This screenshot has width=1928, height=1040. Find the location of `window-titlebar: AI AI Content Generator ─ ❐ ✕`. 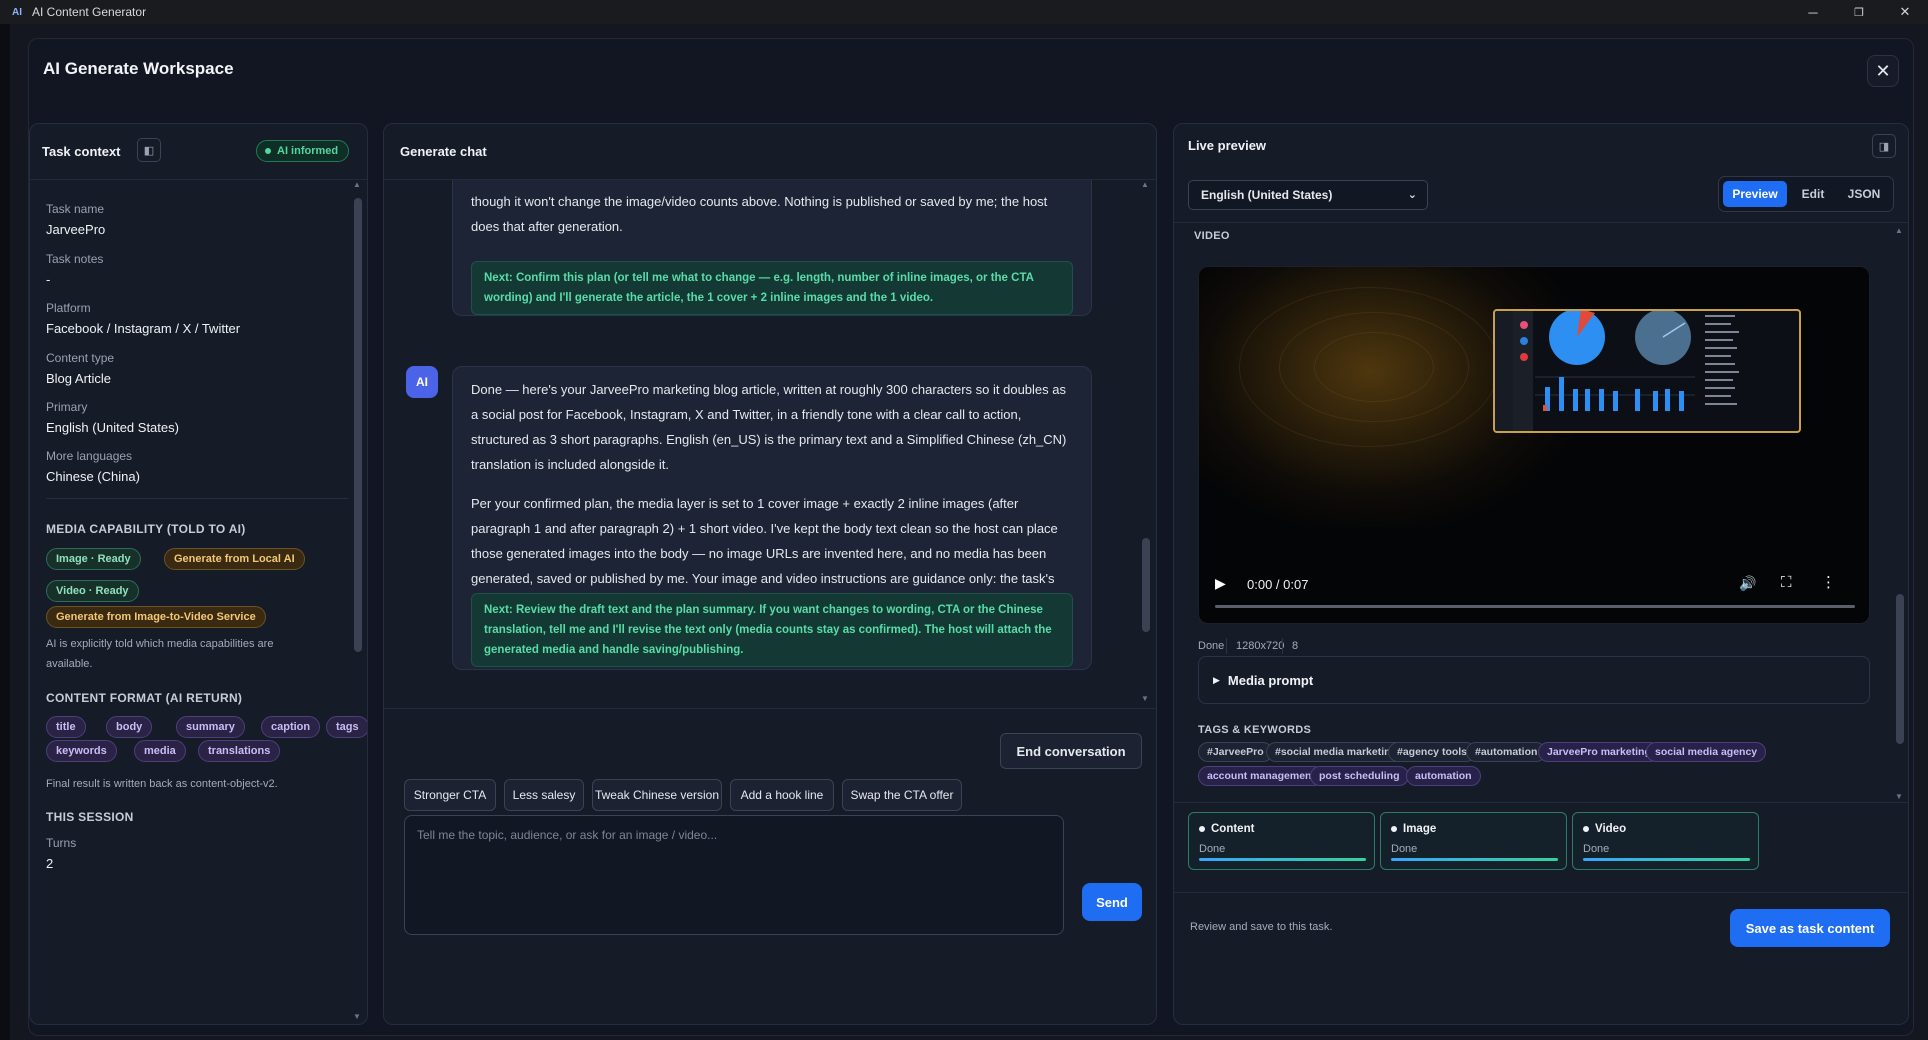

window-titlebar: AI AI Content Generator ─ ❐ ✕ is located at coordinates (964, 12).